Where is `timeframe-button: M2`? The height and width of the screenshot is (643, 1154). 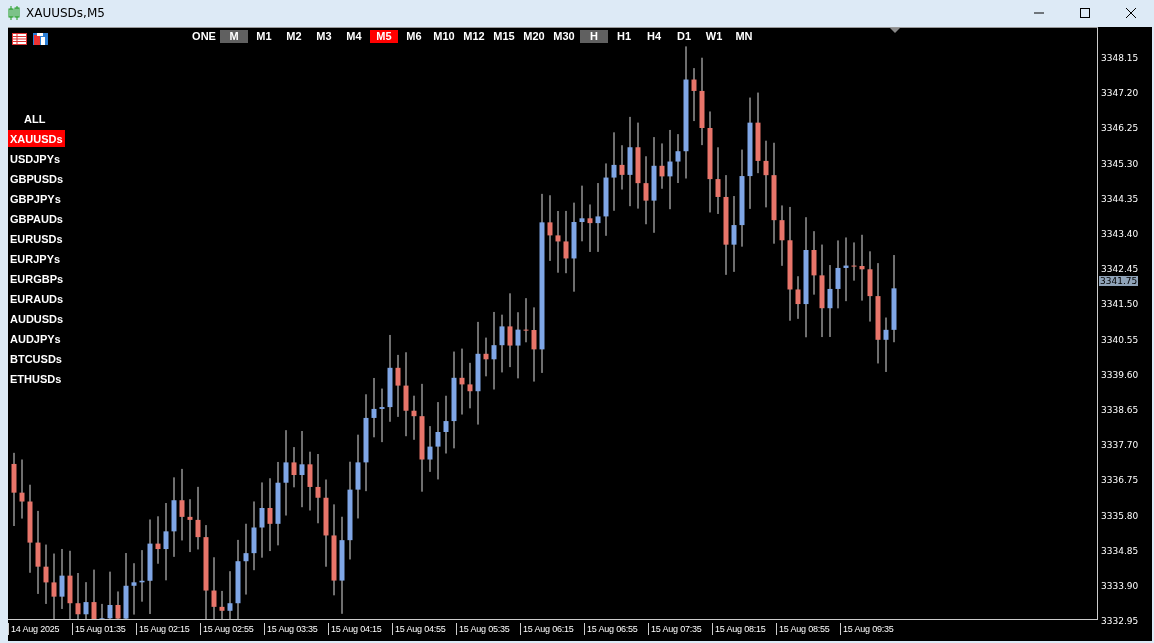
timeframe-button: M2 is located at coordinates (294, 36).